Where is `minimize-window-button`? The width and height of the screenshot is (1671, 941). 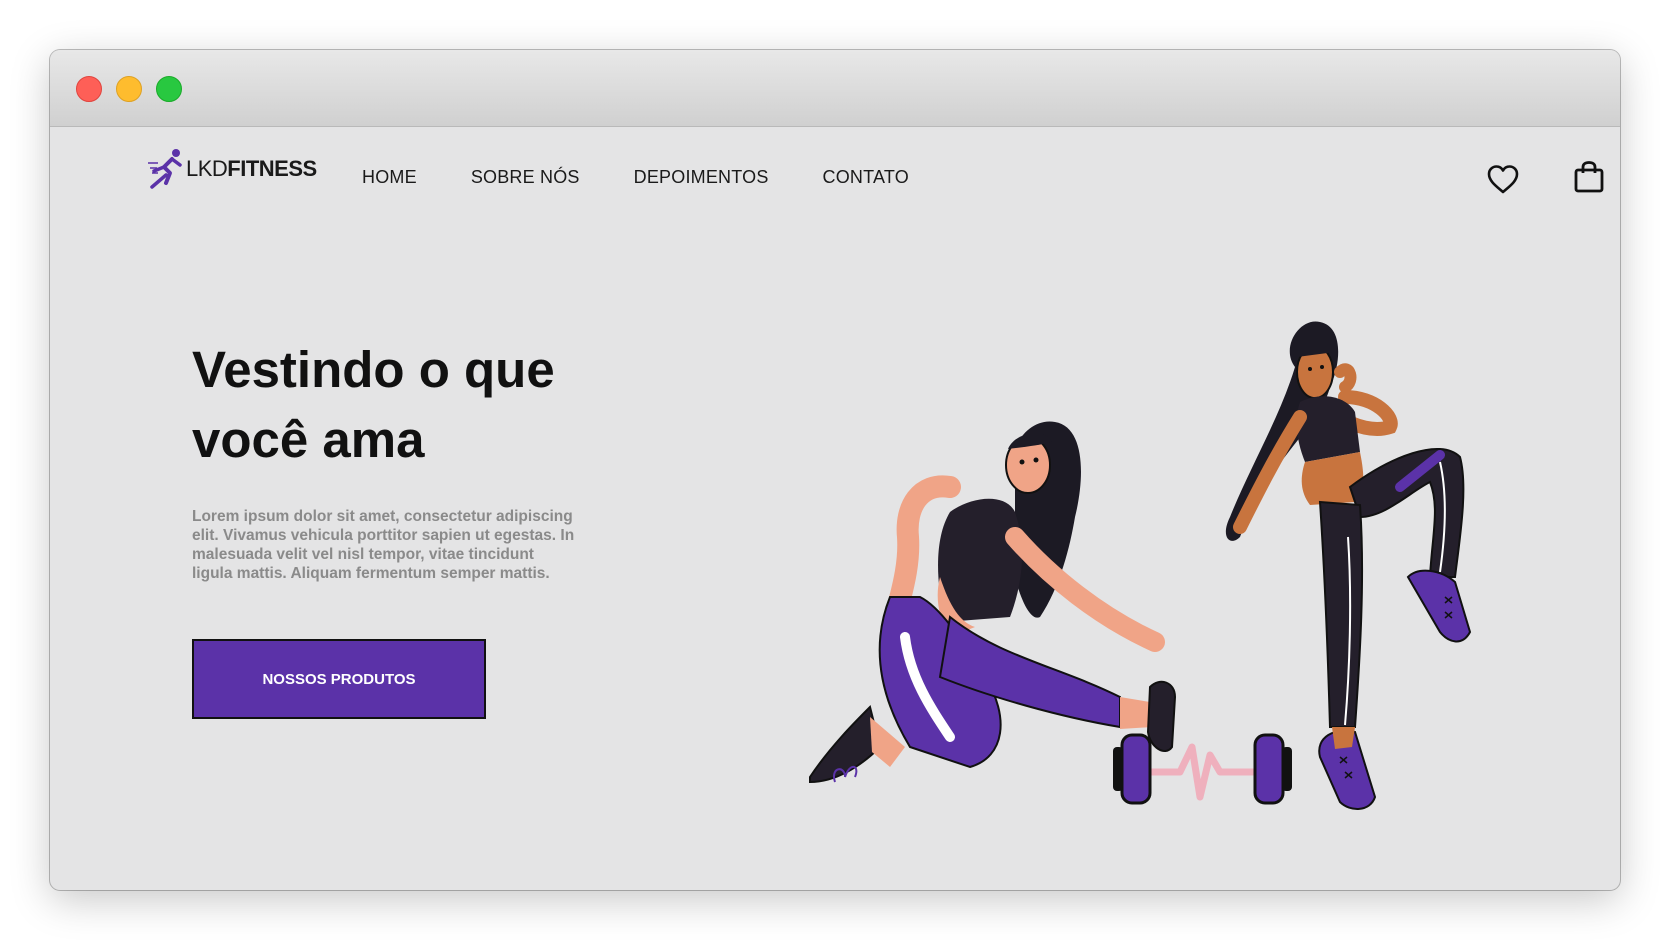
minimize-window-button is located at coordinates (129, 89).